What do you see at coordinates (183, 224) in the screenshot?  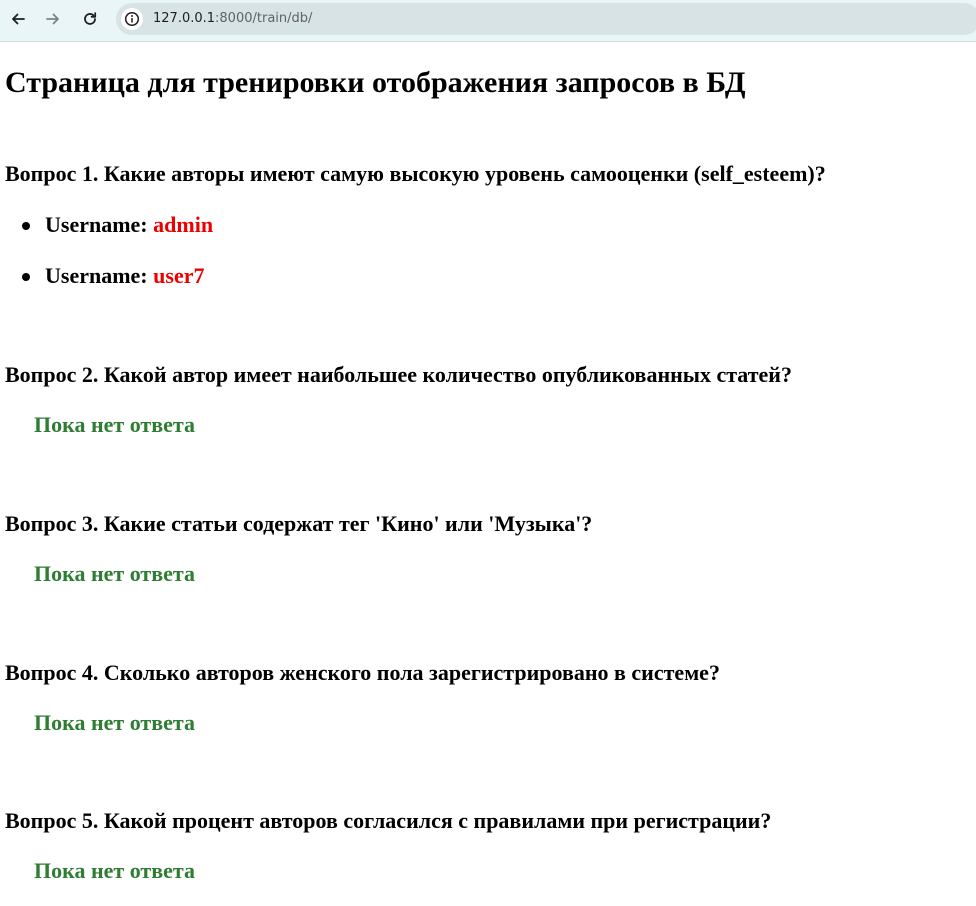 I see `username-value: admin` at bounding box center [183, 224].